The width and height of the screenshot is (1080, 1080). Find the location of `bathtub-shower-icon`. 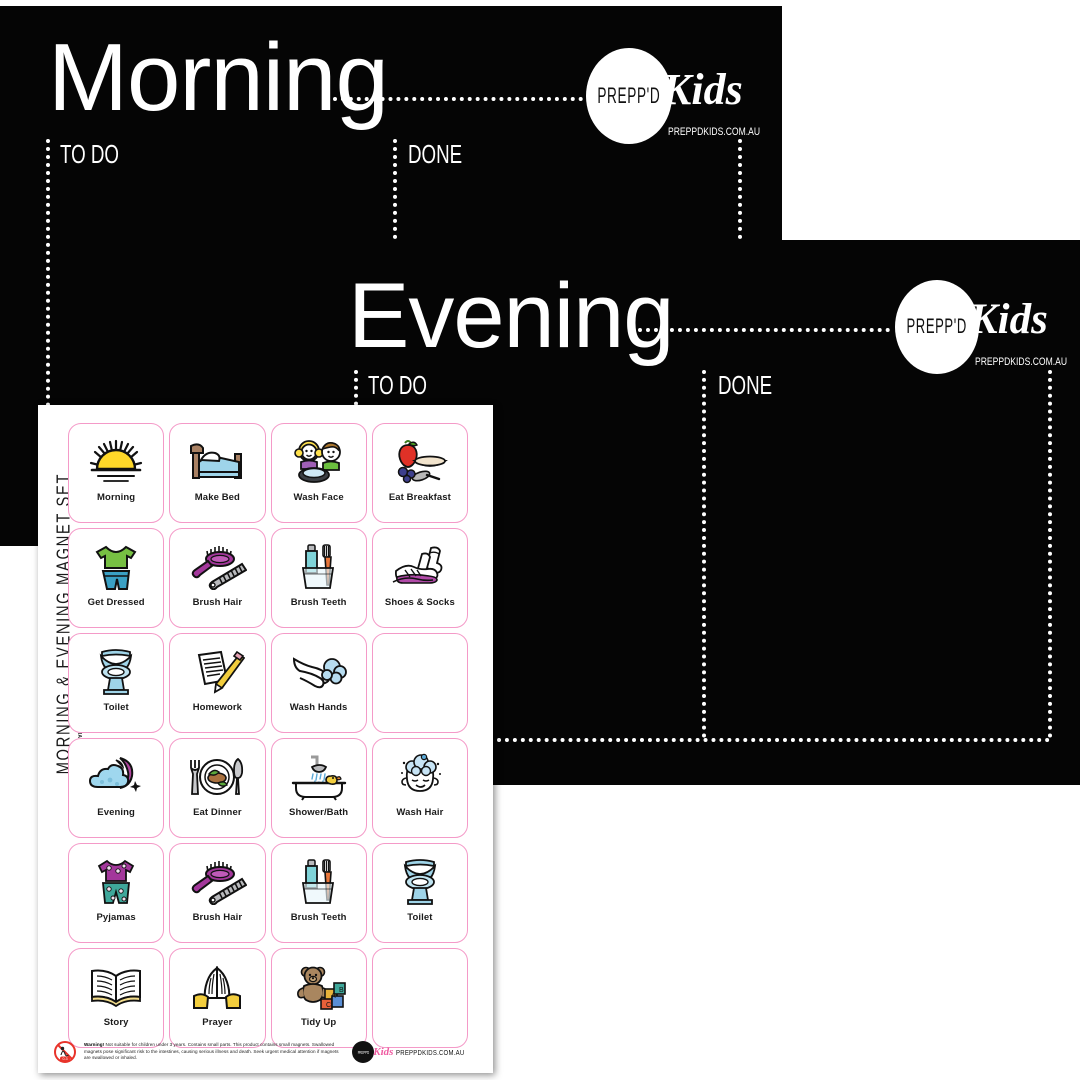

bathtub-shower-icon is located at coordinates (319, 777).